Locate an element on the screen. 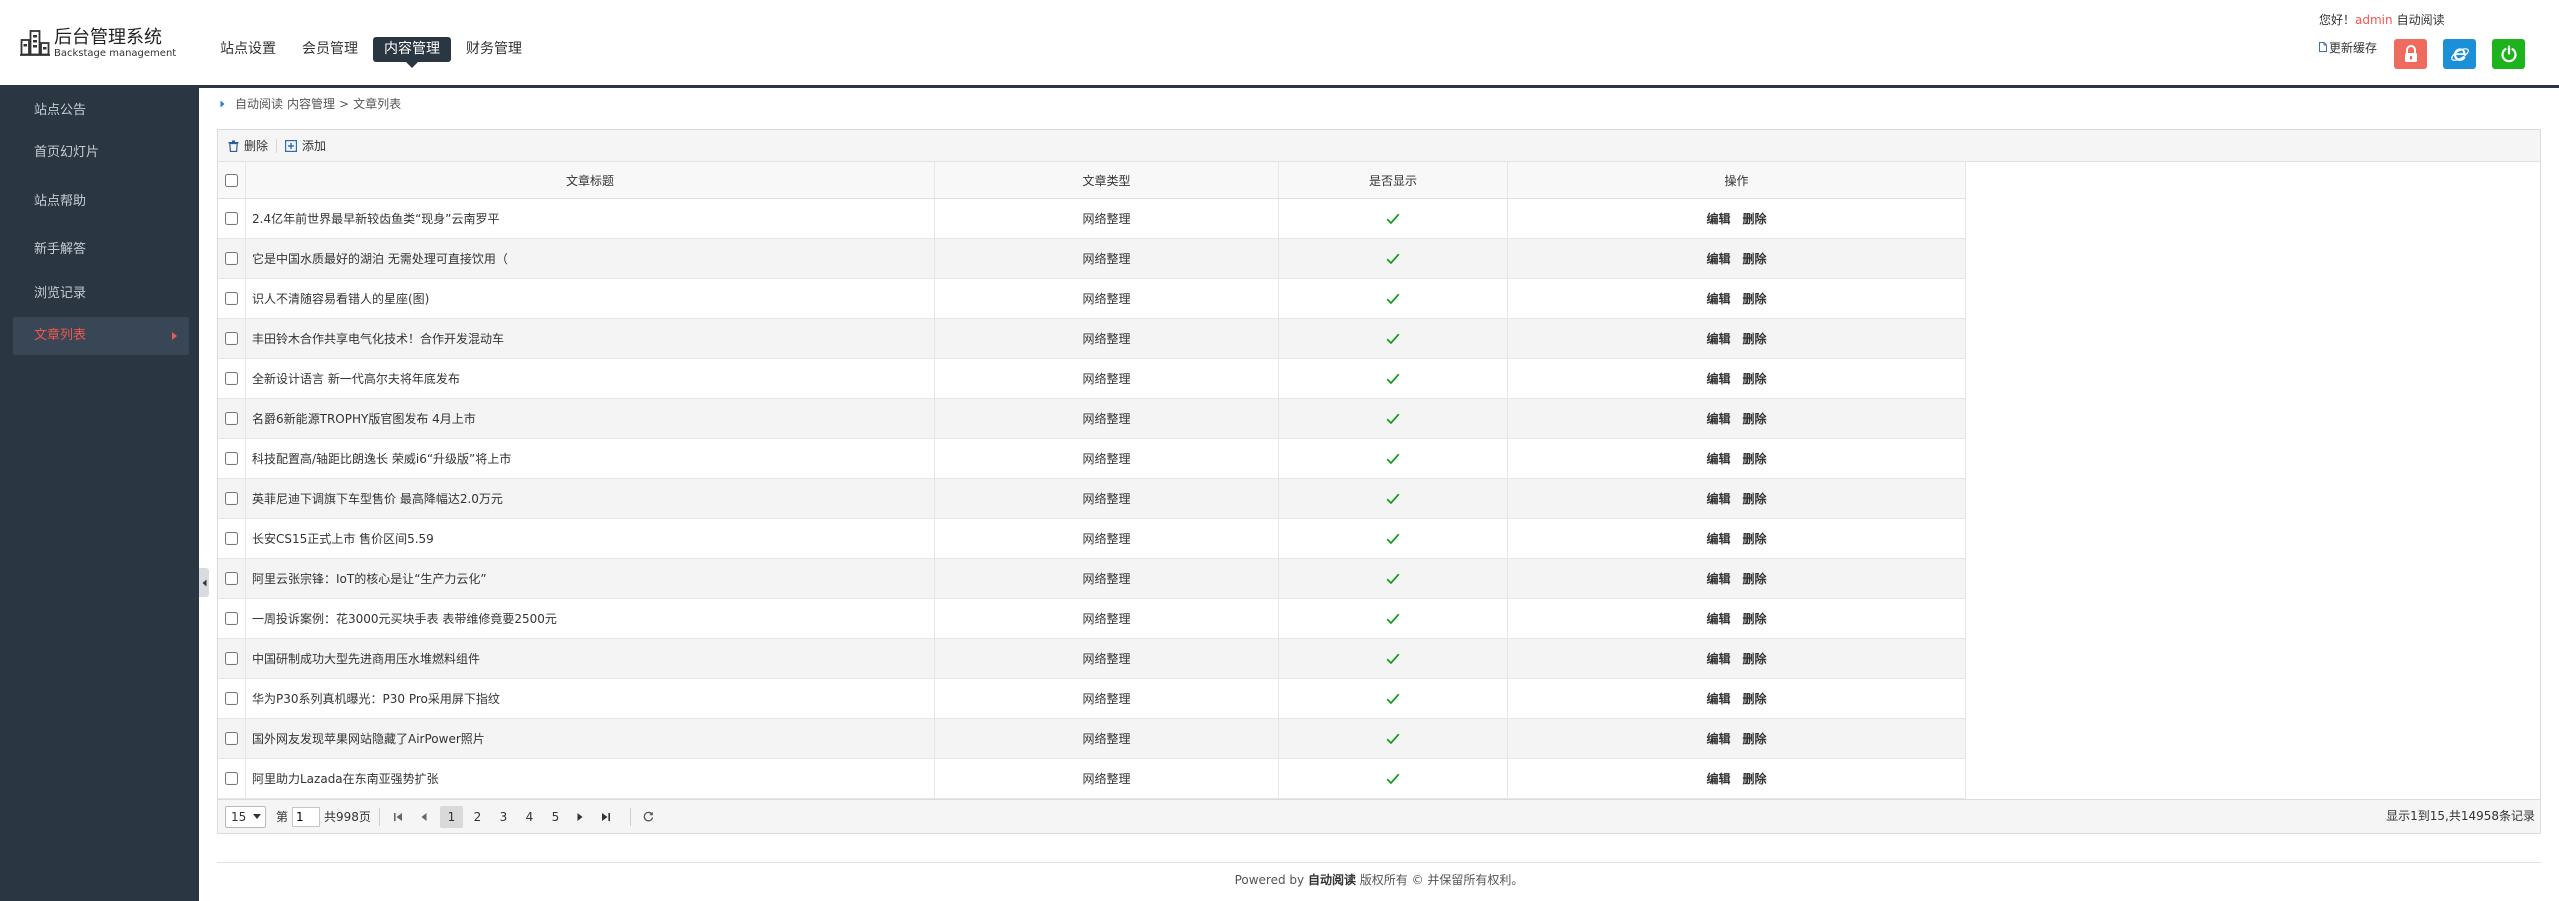 Image resolution: width=2559 pixels, height=901 pixels. check-icon is located at coordinates (1393, 578).